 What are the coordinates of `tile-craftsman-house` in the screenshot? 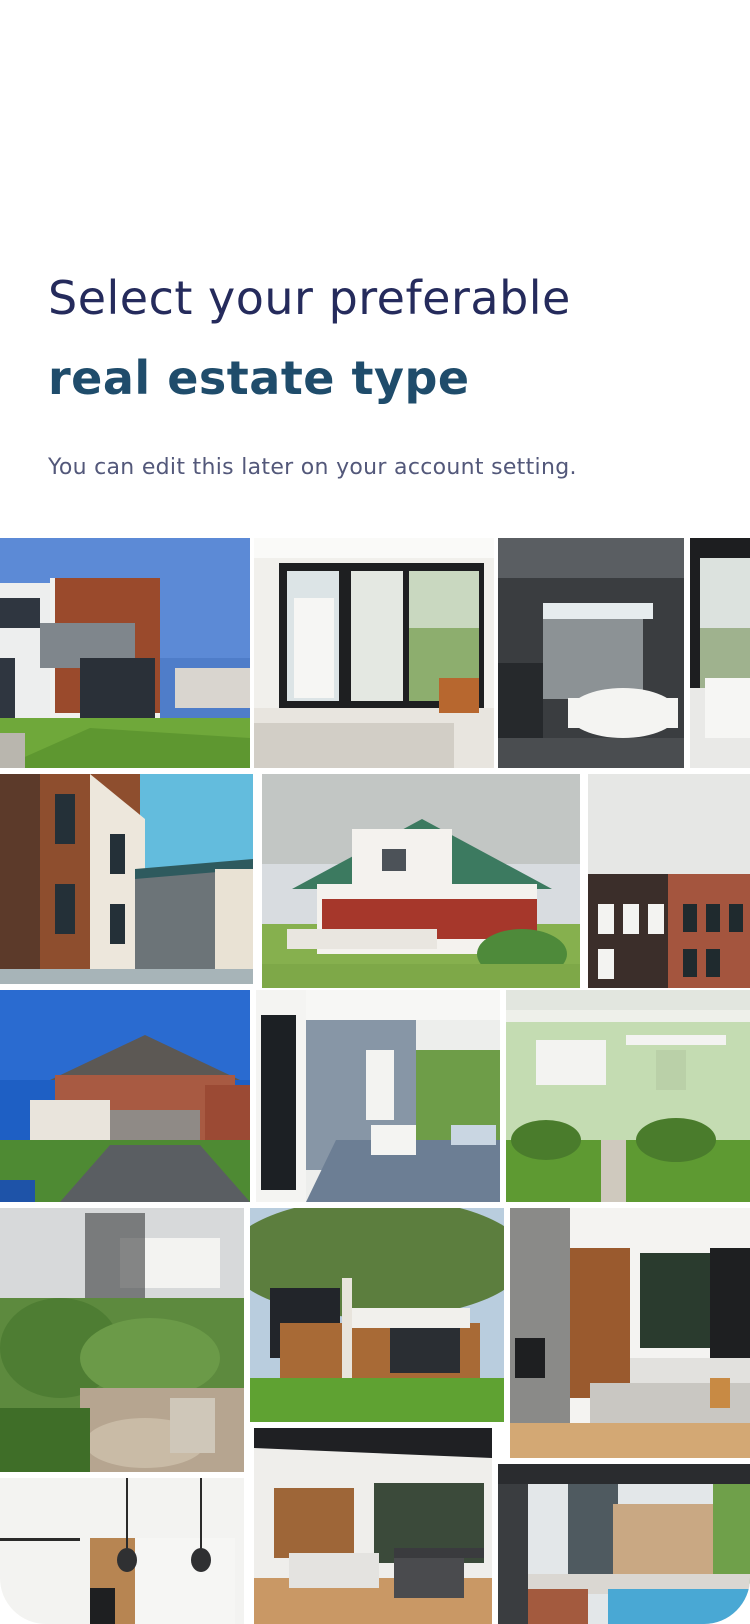 It's located at (421, 881).